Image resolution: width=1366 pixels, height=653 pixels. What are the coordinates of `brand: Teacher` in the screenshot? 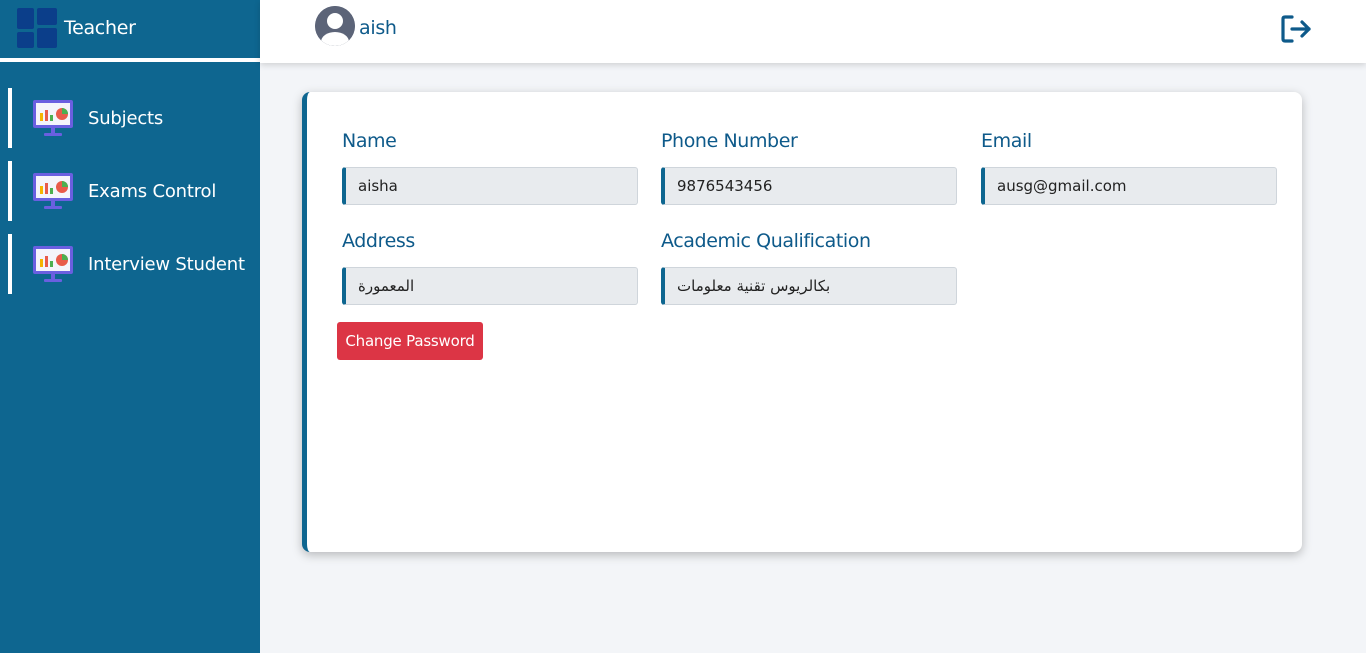 It's located at (130, 29).